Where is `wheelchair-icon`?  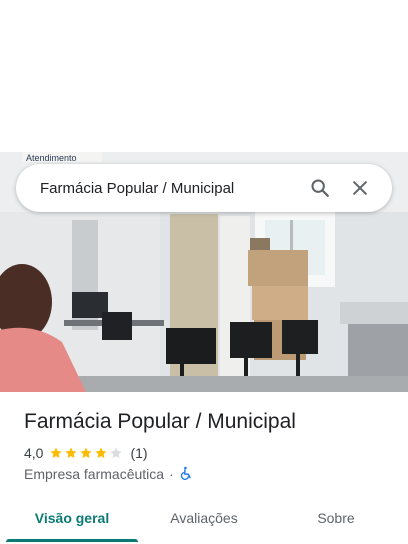
wheelchair-icon is located at coordinates (186, 474).